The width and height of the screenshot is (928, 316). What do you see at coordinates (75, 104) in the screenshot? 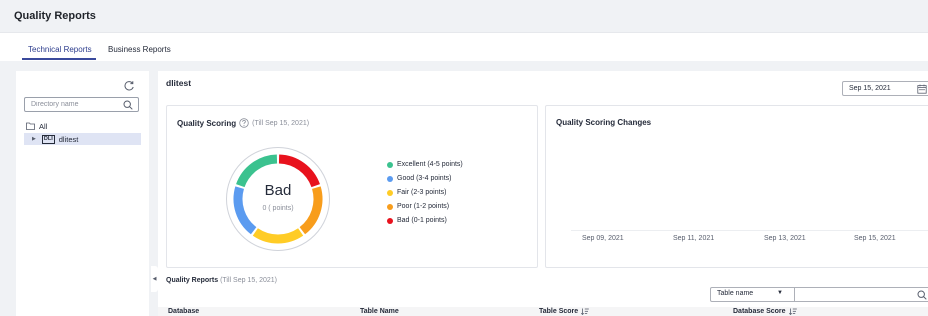
I see `directory-search-input` at bounding box center [75, 104].